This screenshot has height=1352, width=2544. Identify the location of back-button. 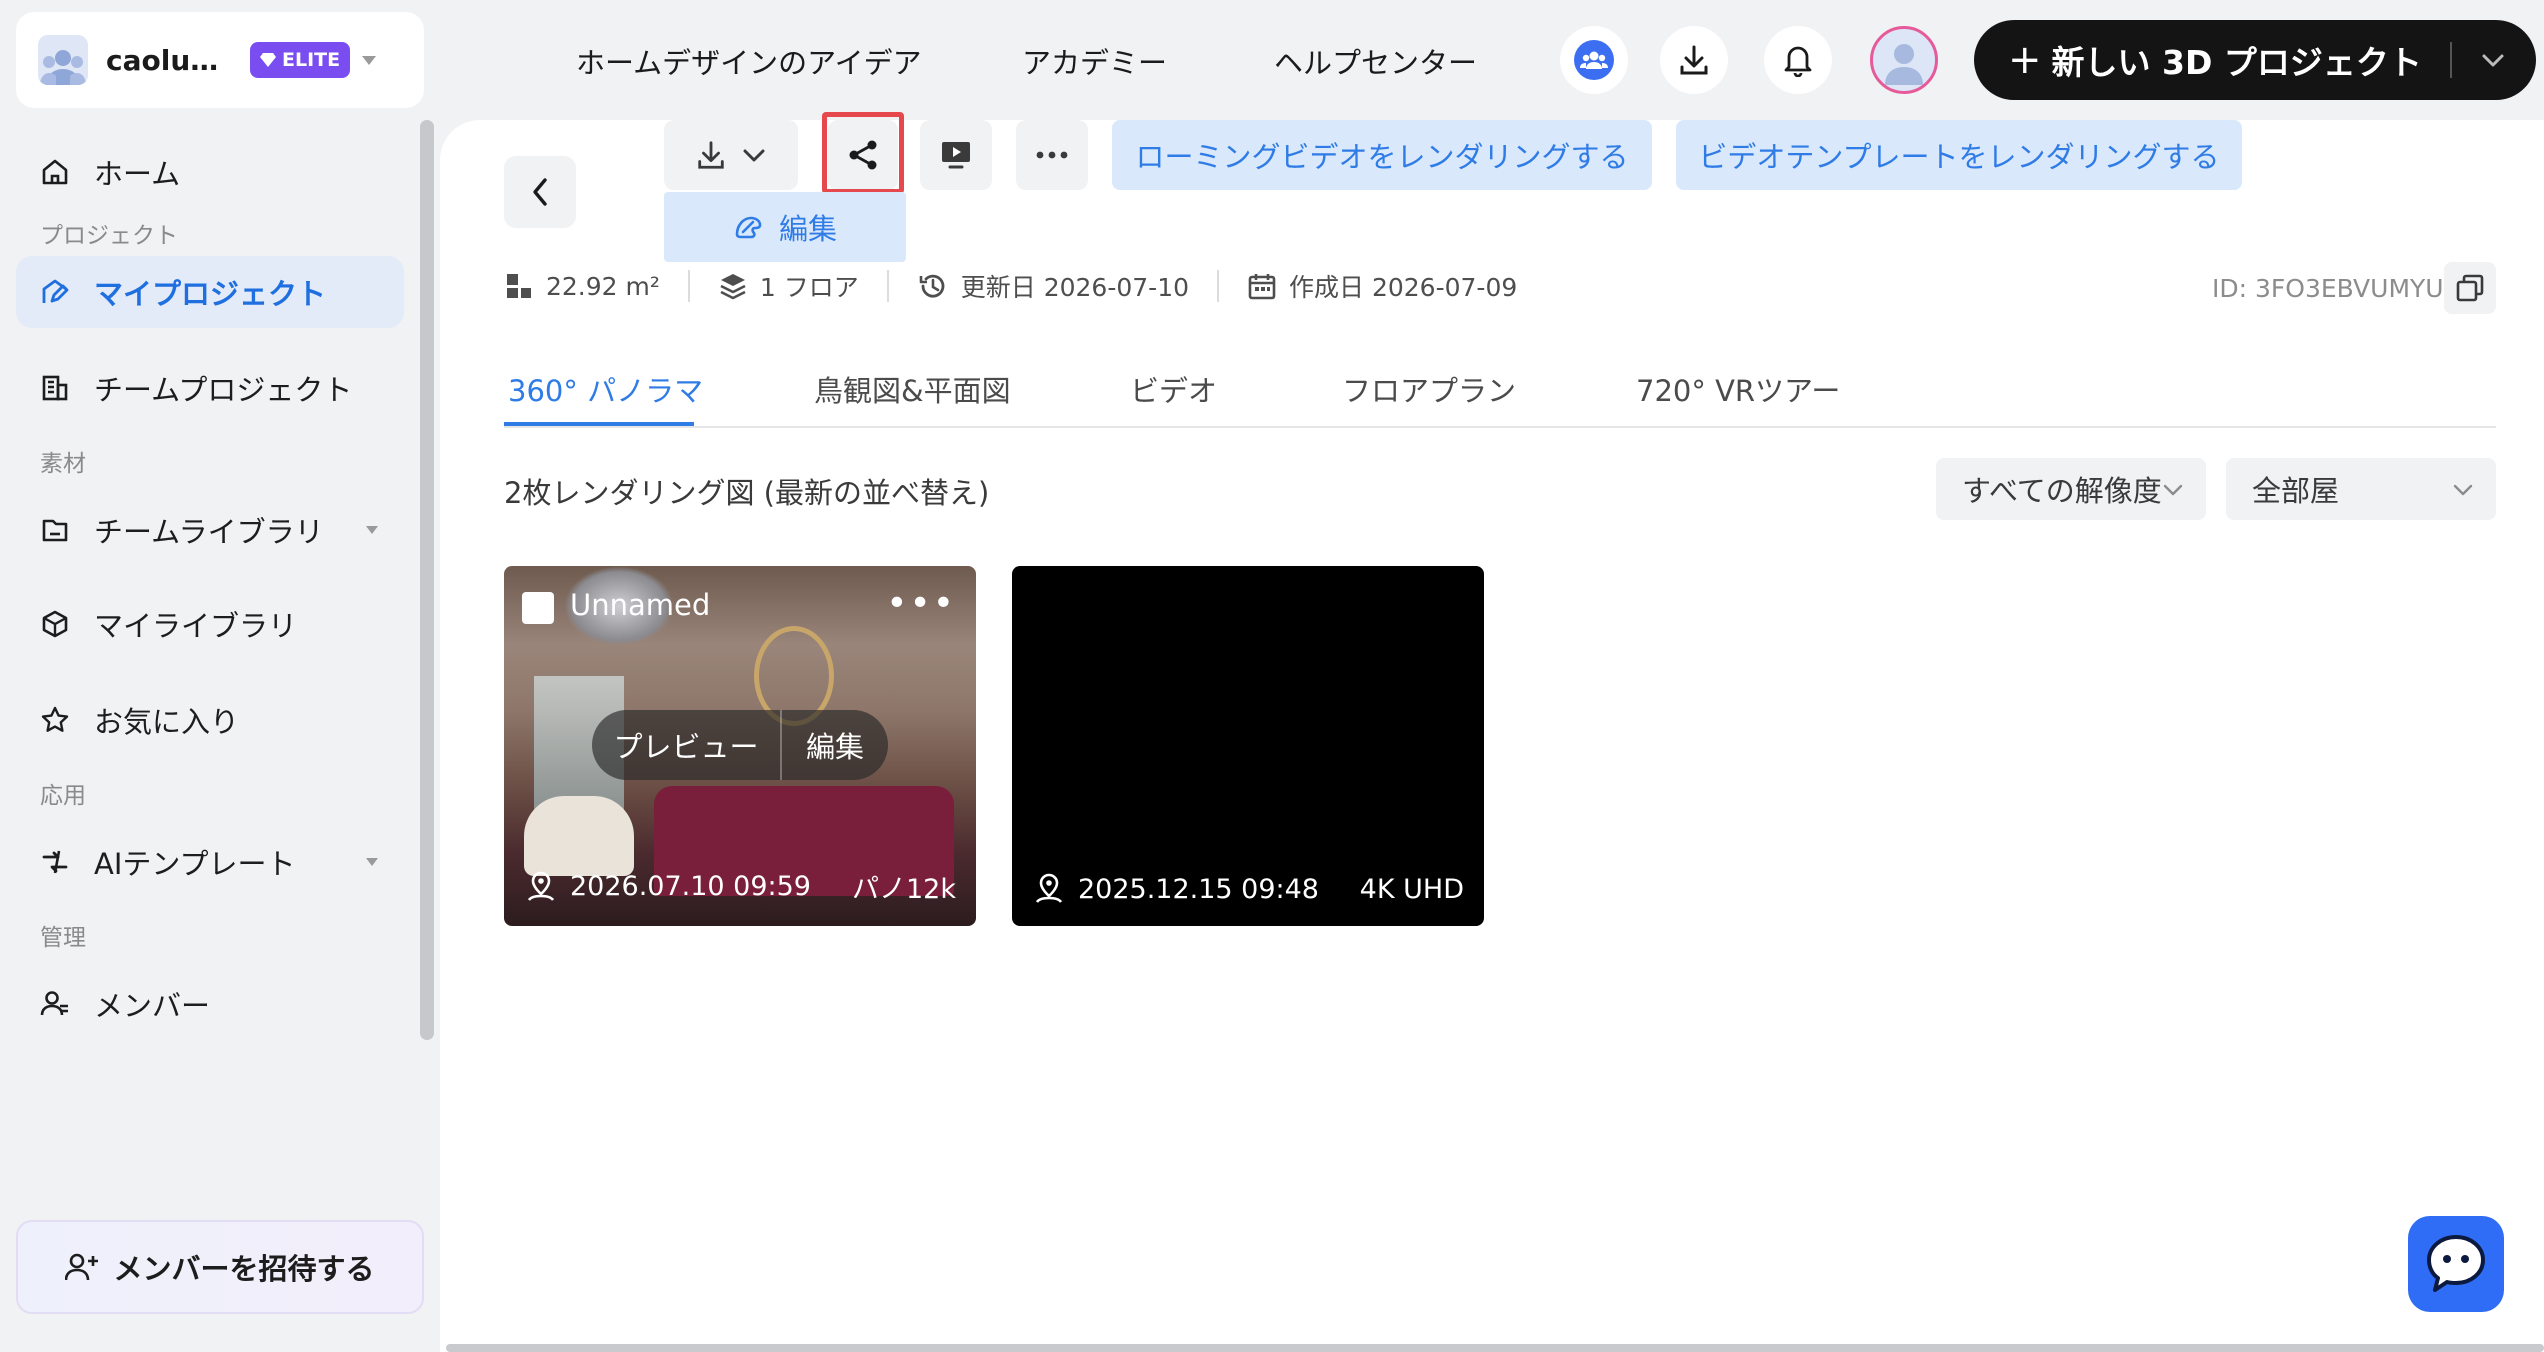
(540, 192).